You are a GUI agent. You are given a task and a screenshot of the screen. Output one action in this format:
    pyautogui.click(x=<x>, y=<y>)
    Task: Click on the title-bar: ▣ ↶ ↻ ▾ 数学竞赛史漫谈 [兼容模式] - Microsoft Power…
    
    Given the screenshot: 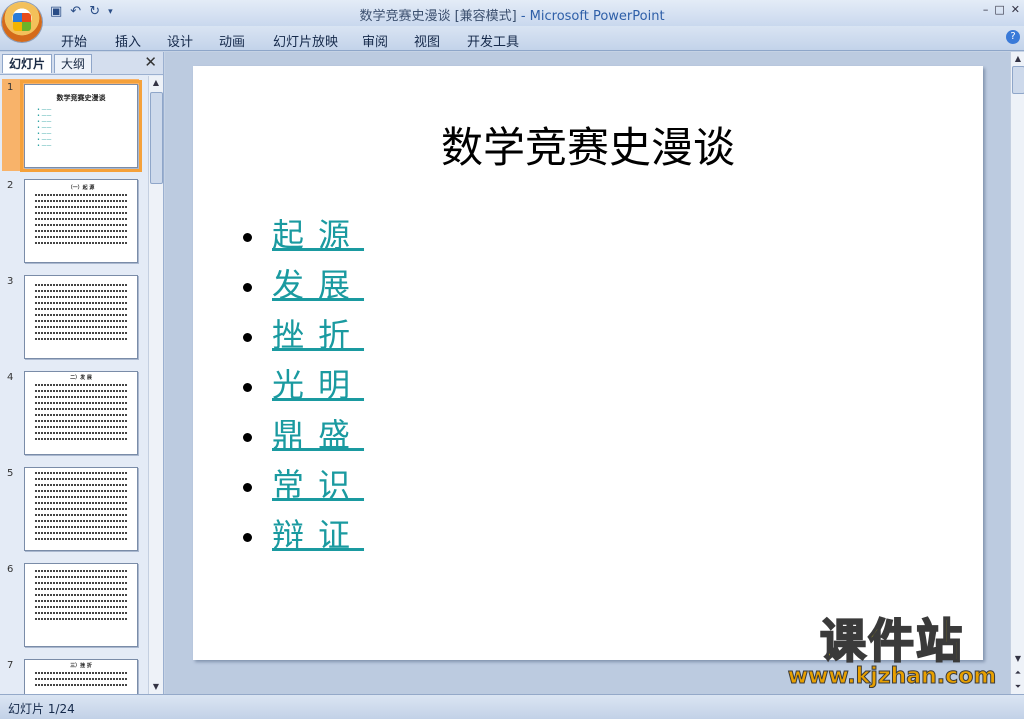 What is the action you would take?
    pyautogui.click(x=512, y=13)
    